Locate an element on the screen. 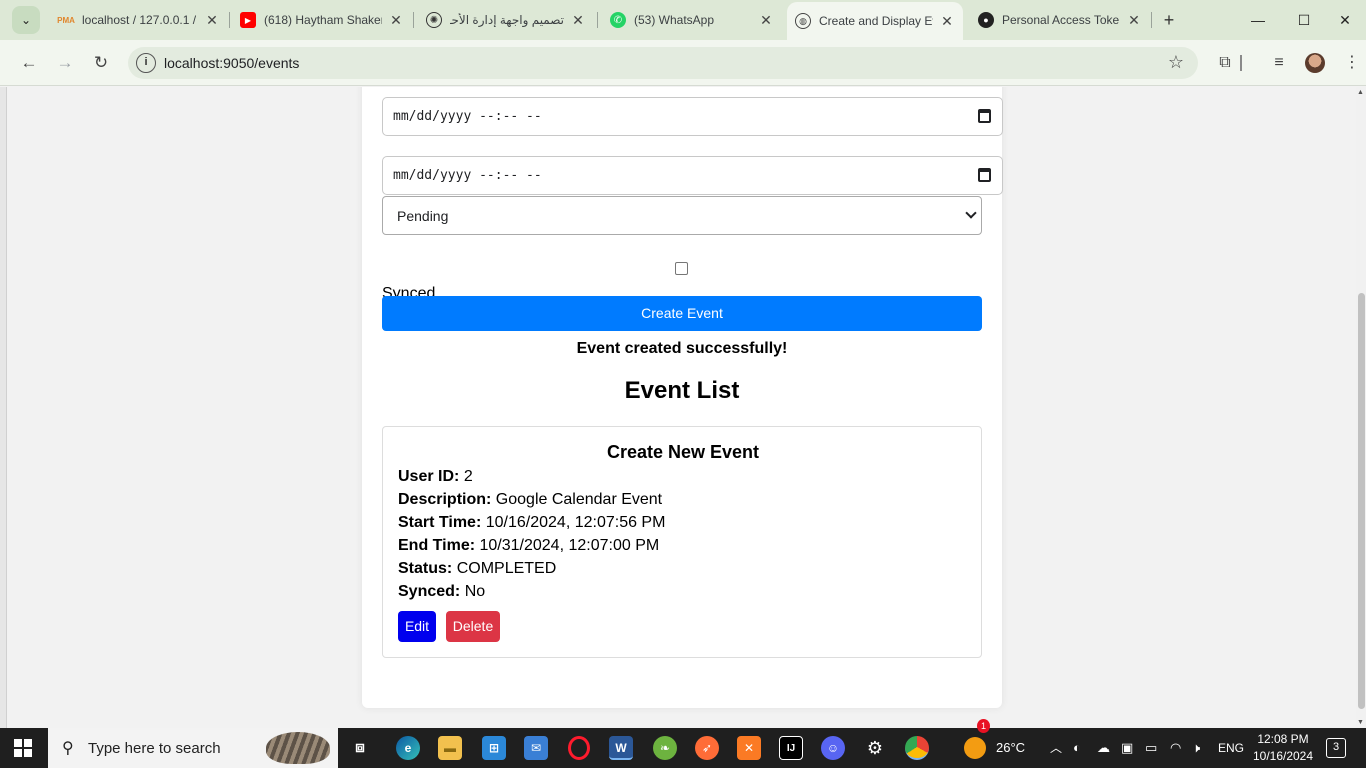  minimize-button: — is located at coordinates (1258, 20).